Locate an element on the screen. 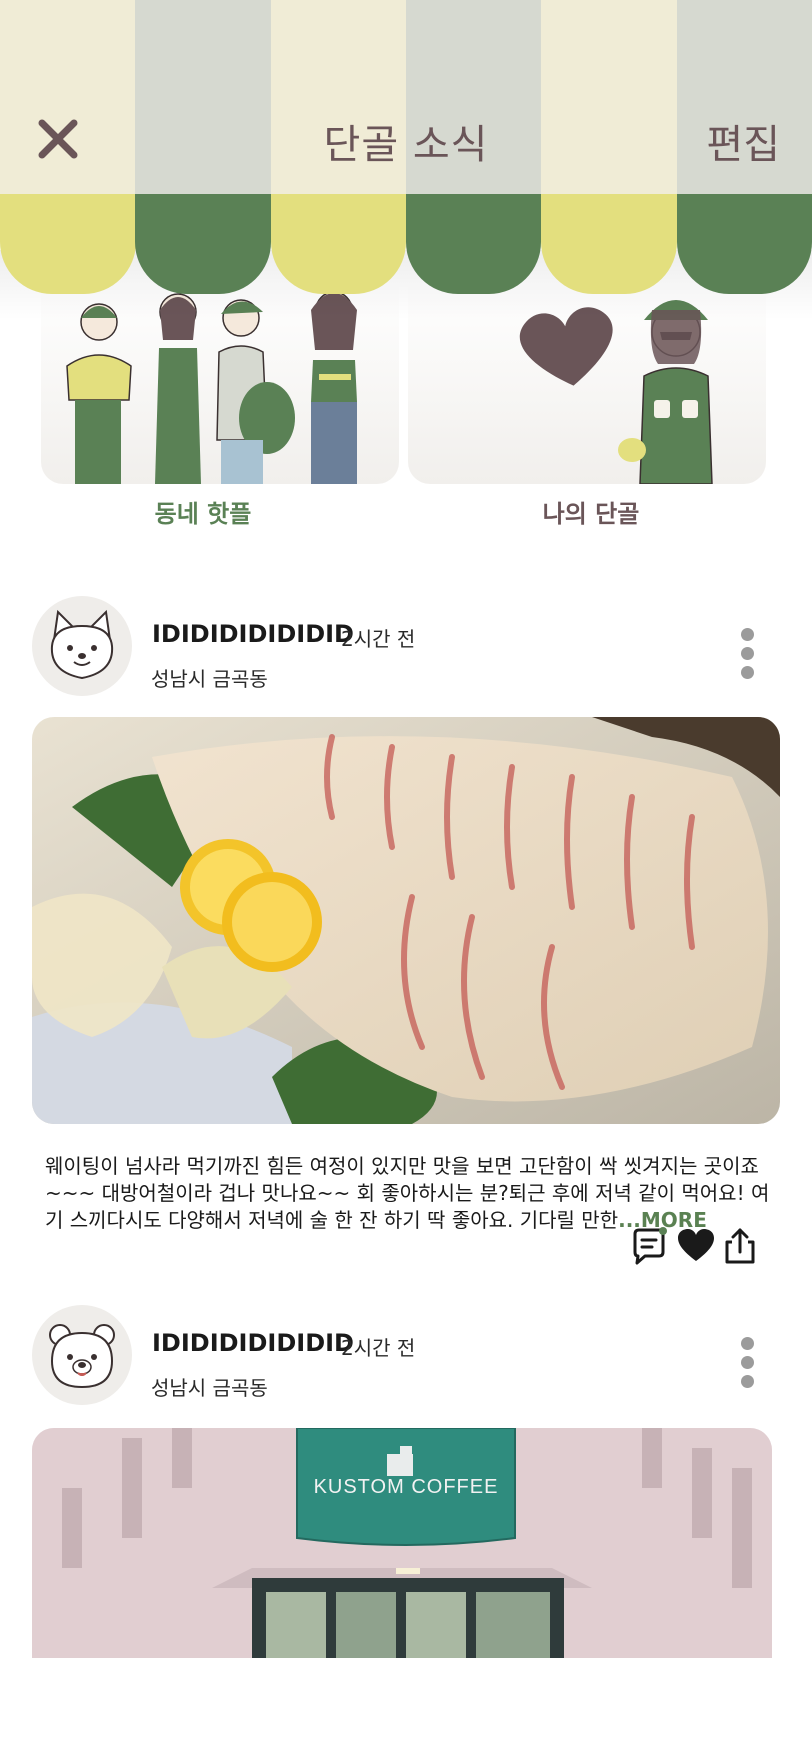  like-button is located at coordinates (696, 1246).